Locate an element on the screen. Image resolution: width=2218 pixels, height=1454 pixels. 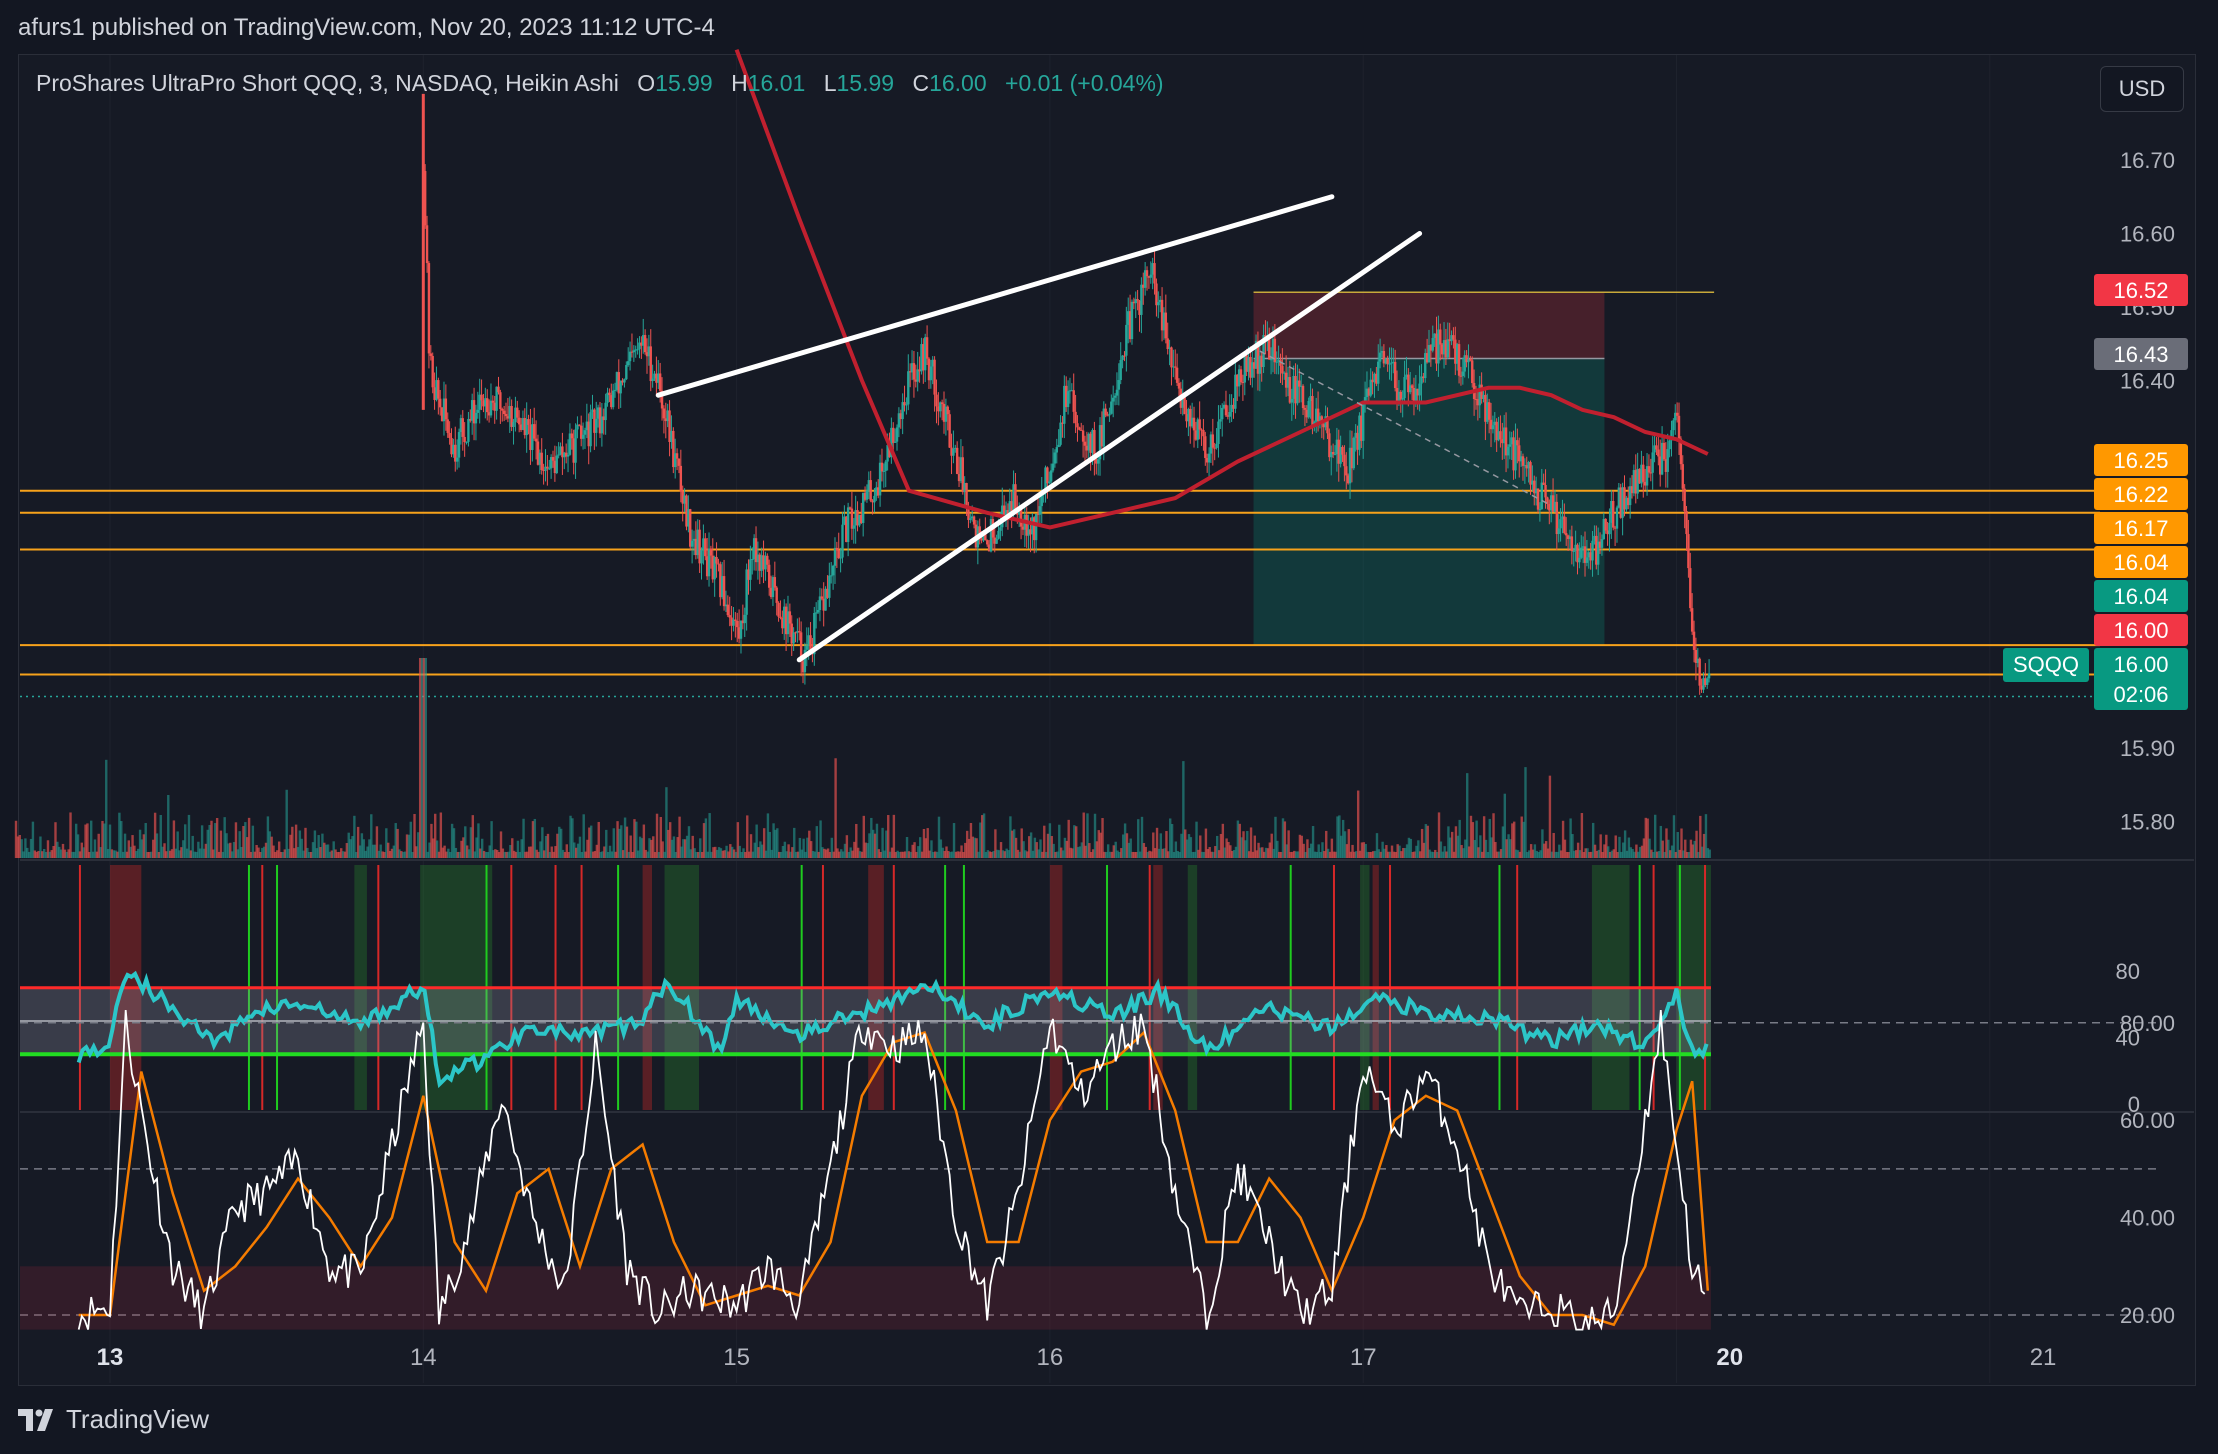
currency-button: USD is located at coordinates (2142, 89).